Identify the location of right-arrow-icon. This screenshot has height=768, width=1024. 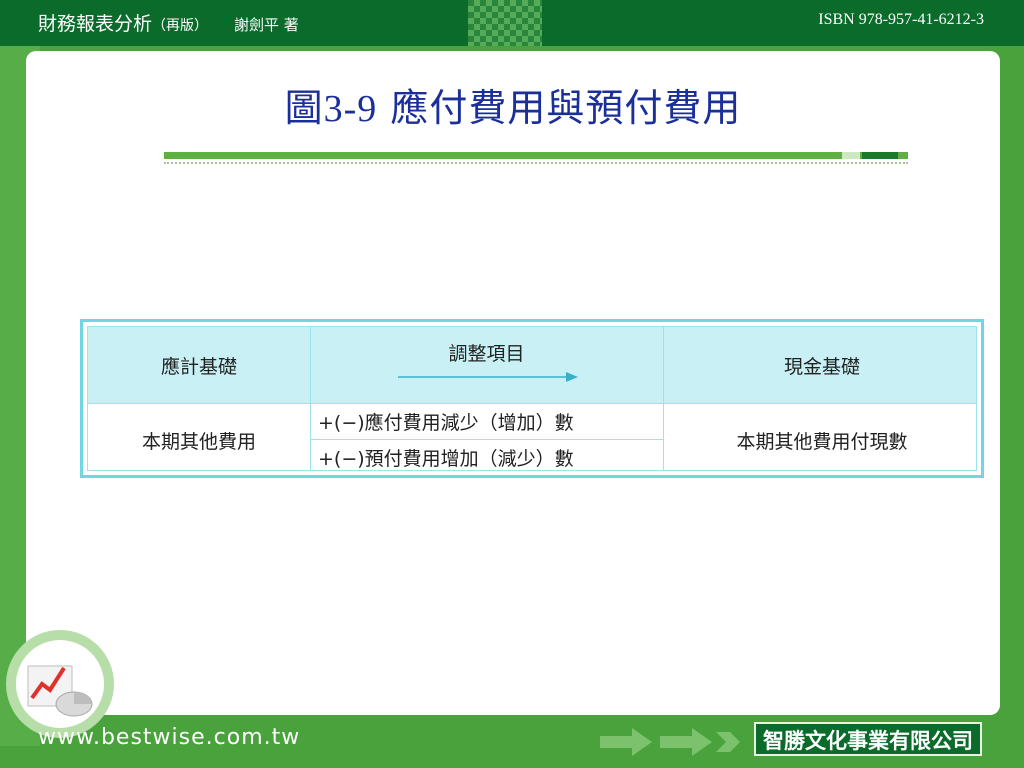
(488, 377).